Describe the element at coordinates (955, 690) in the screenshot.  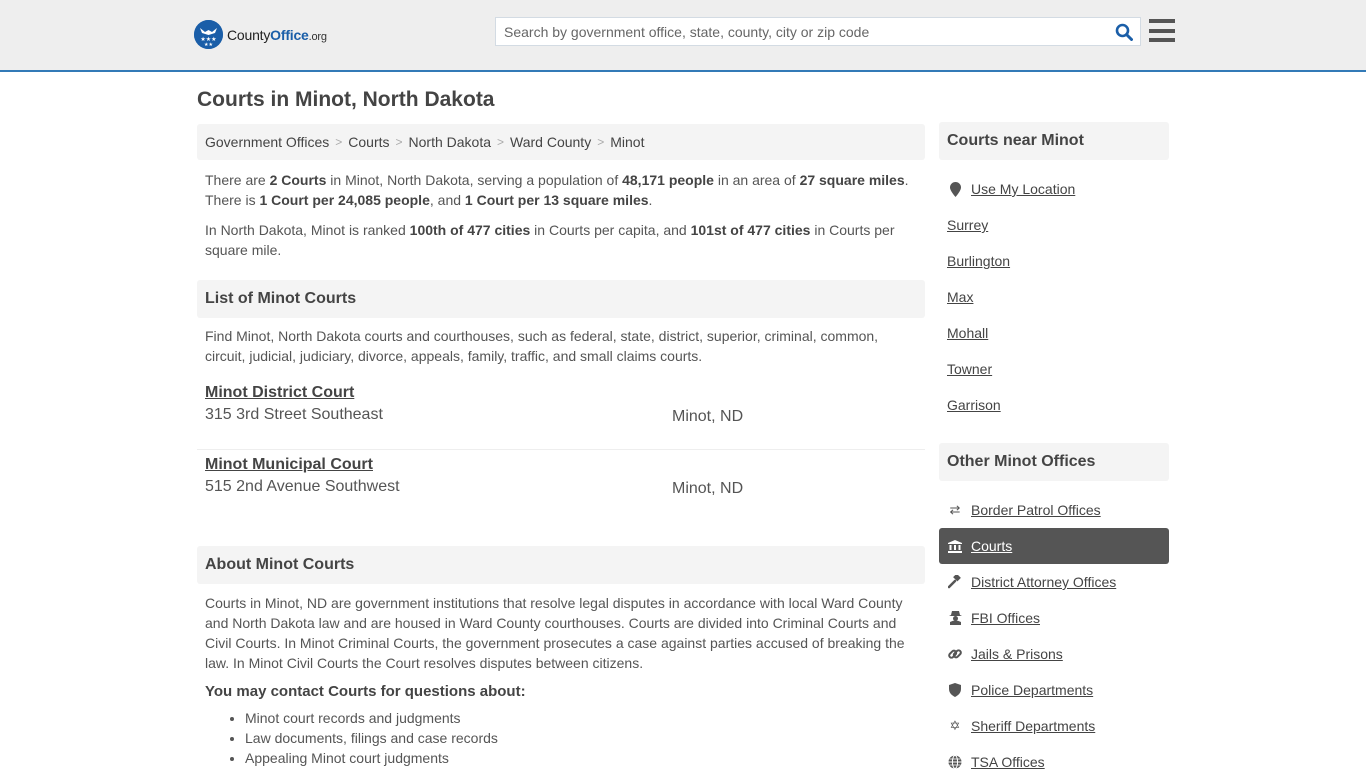
I see `shield-icon` at that location.